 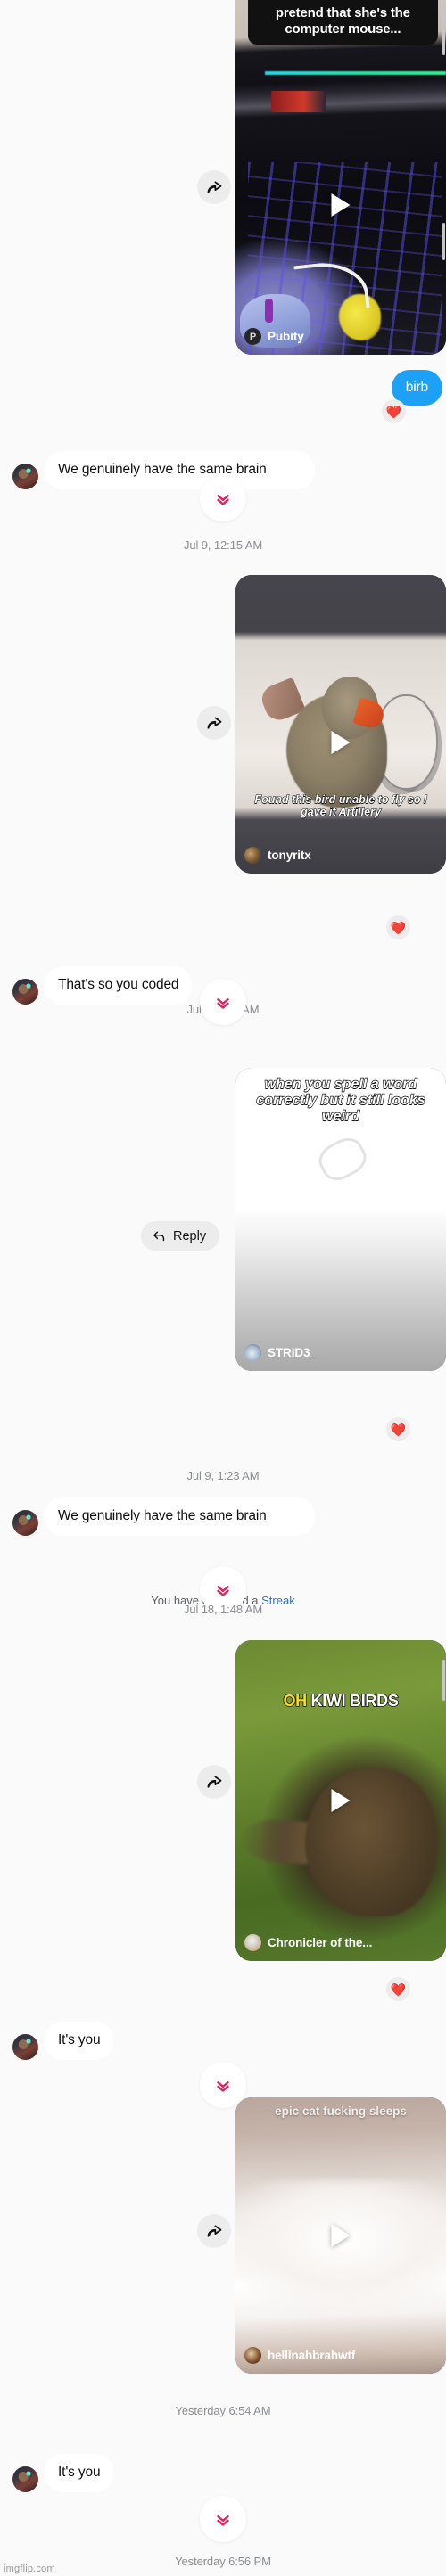 I want to click on message-text: That's so you coded, so click(x=118, y=985).